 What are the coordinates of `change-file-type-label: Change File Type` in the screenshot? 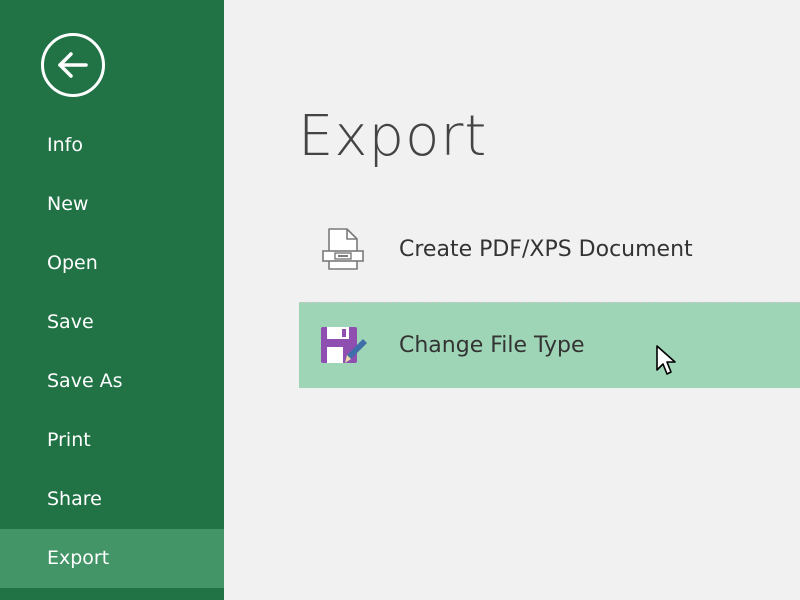 It's located at (492, 345).